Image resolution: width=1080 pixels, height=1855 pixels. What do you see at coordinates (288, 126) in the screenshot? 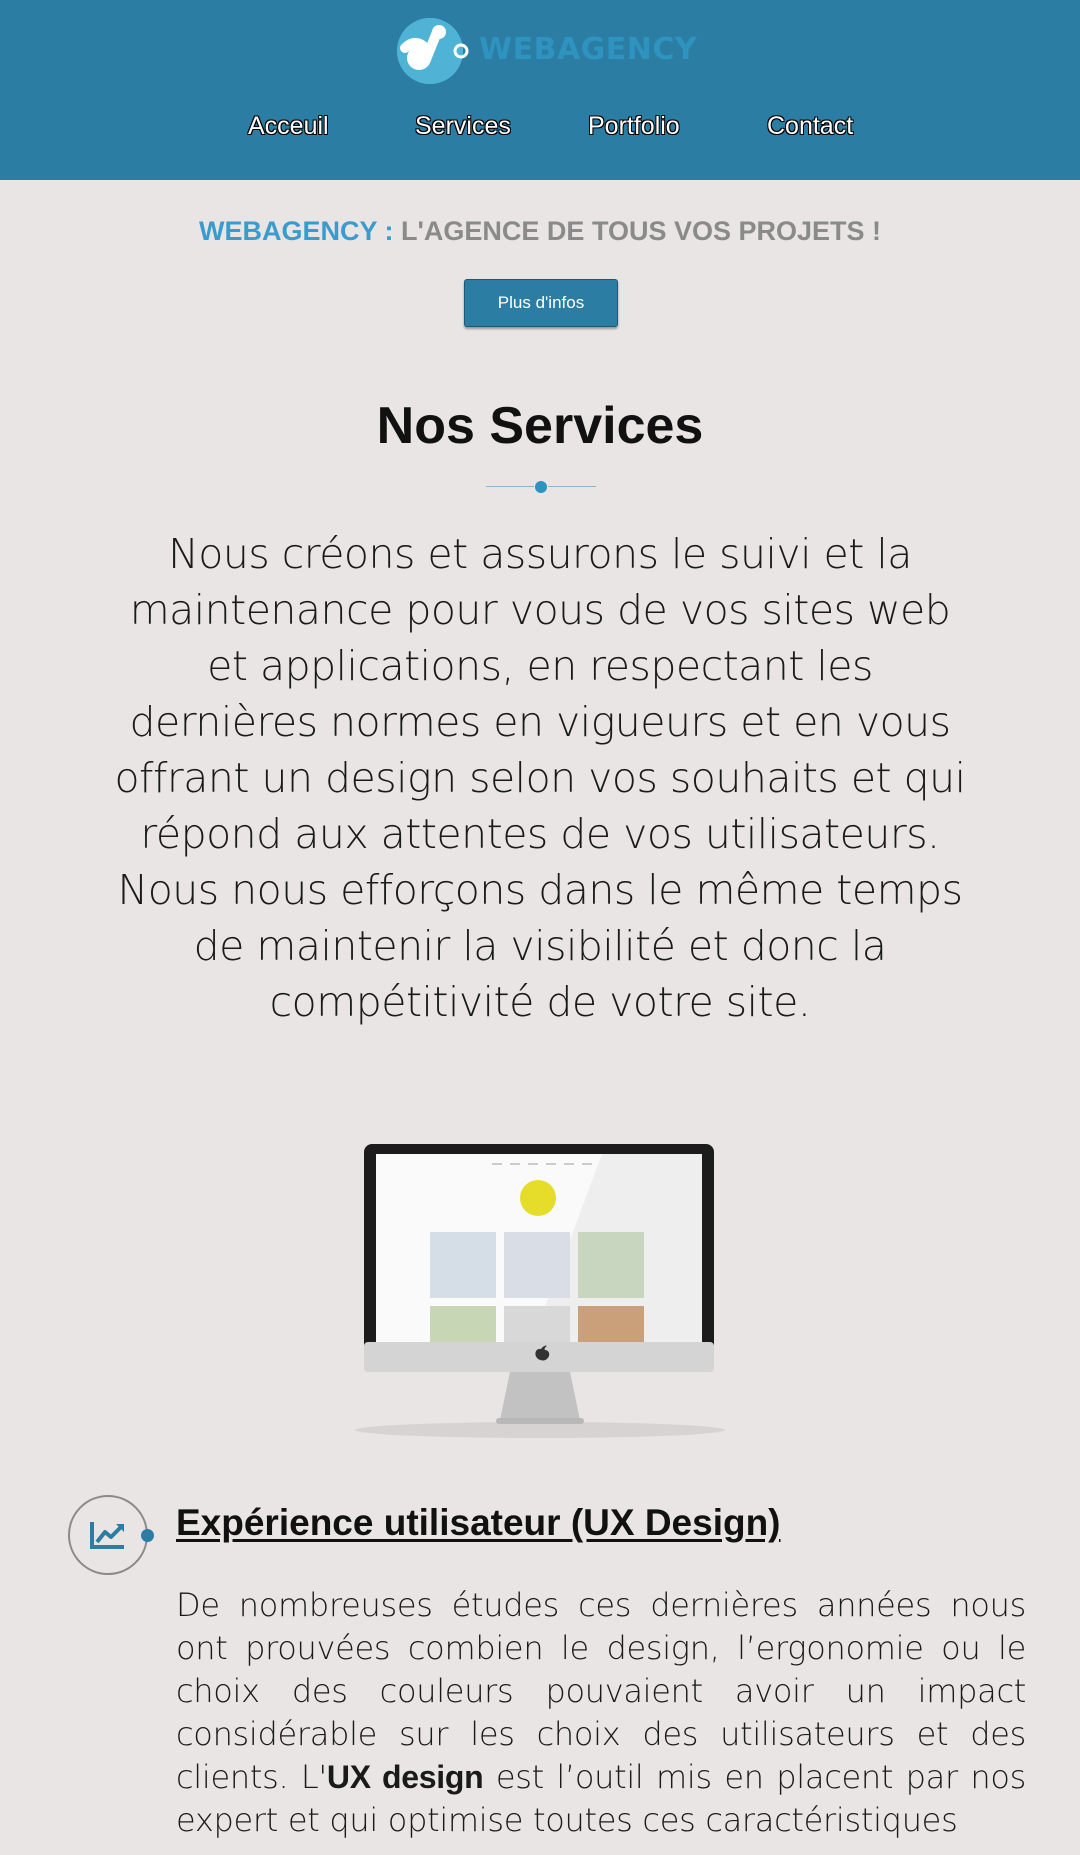
I see `nav-item-acceuil: Acceuil` at bounding box center [288, 126].